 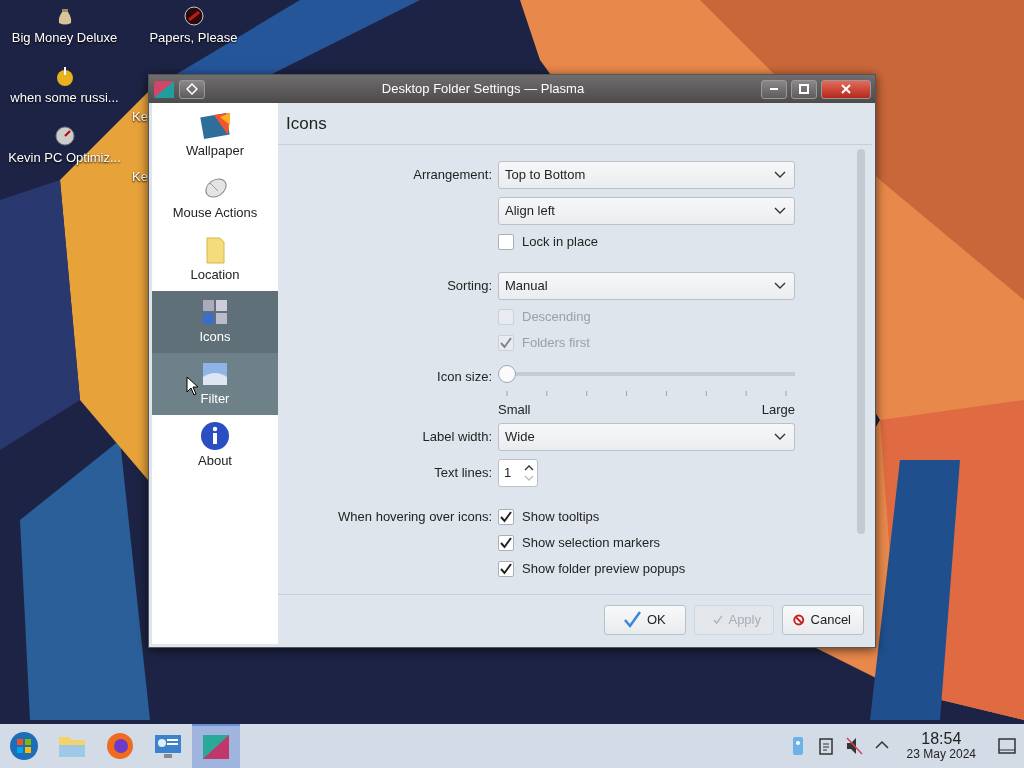 I want to click on desktop-icon-label: Big Money Deluxe, so click(x=64, y=38).